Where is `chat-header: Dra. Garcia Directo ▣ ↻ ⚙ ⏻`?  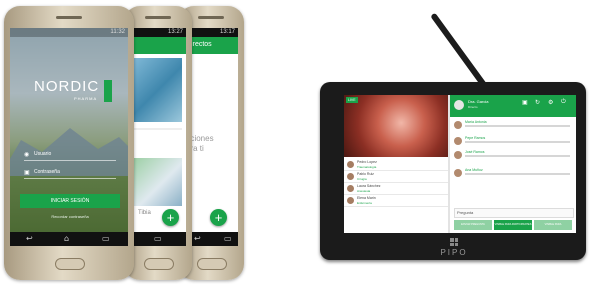 chat-header: Dra. Garcia Directo ▣ ↻ ⚙ ⏻ is located at coordinates (513, 106).